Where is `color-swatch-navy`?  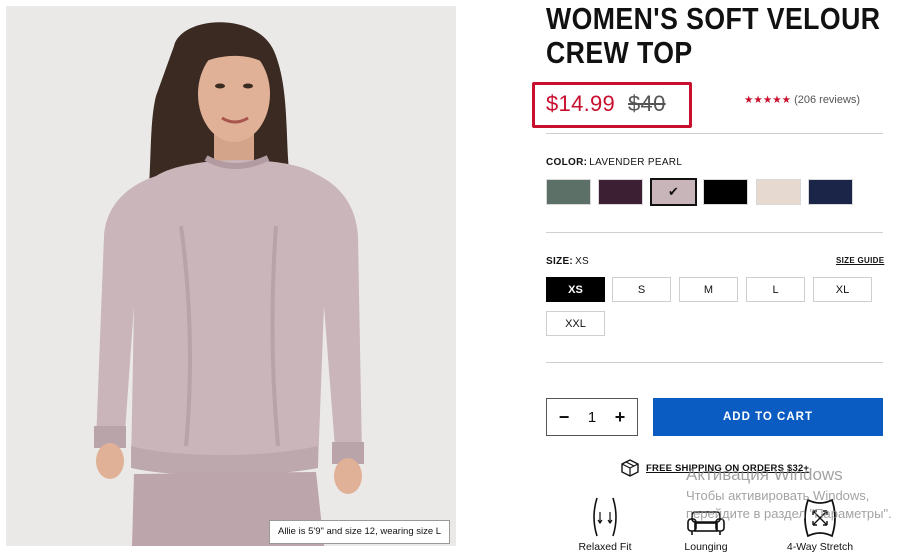 color-swatch-navy is located at coordinates (830, 192).